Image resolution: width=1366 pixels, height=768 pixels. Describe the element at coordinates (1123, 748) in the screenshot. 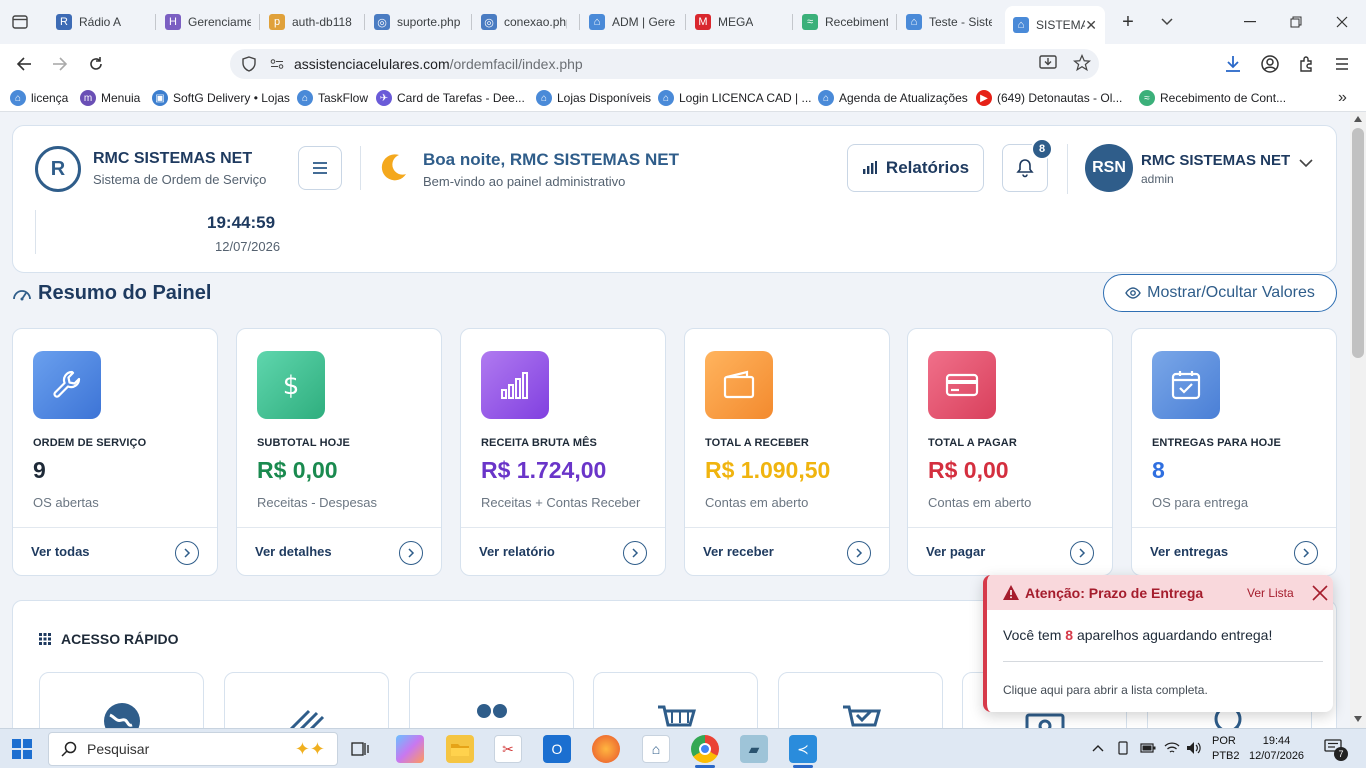

I see `device-icon` at that location.